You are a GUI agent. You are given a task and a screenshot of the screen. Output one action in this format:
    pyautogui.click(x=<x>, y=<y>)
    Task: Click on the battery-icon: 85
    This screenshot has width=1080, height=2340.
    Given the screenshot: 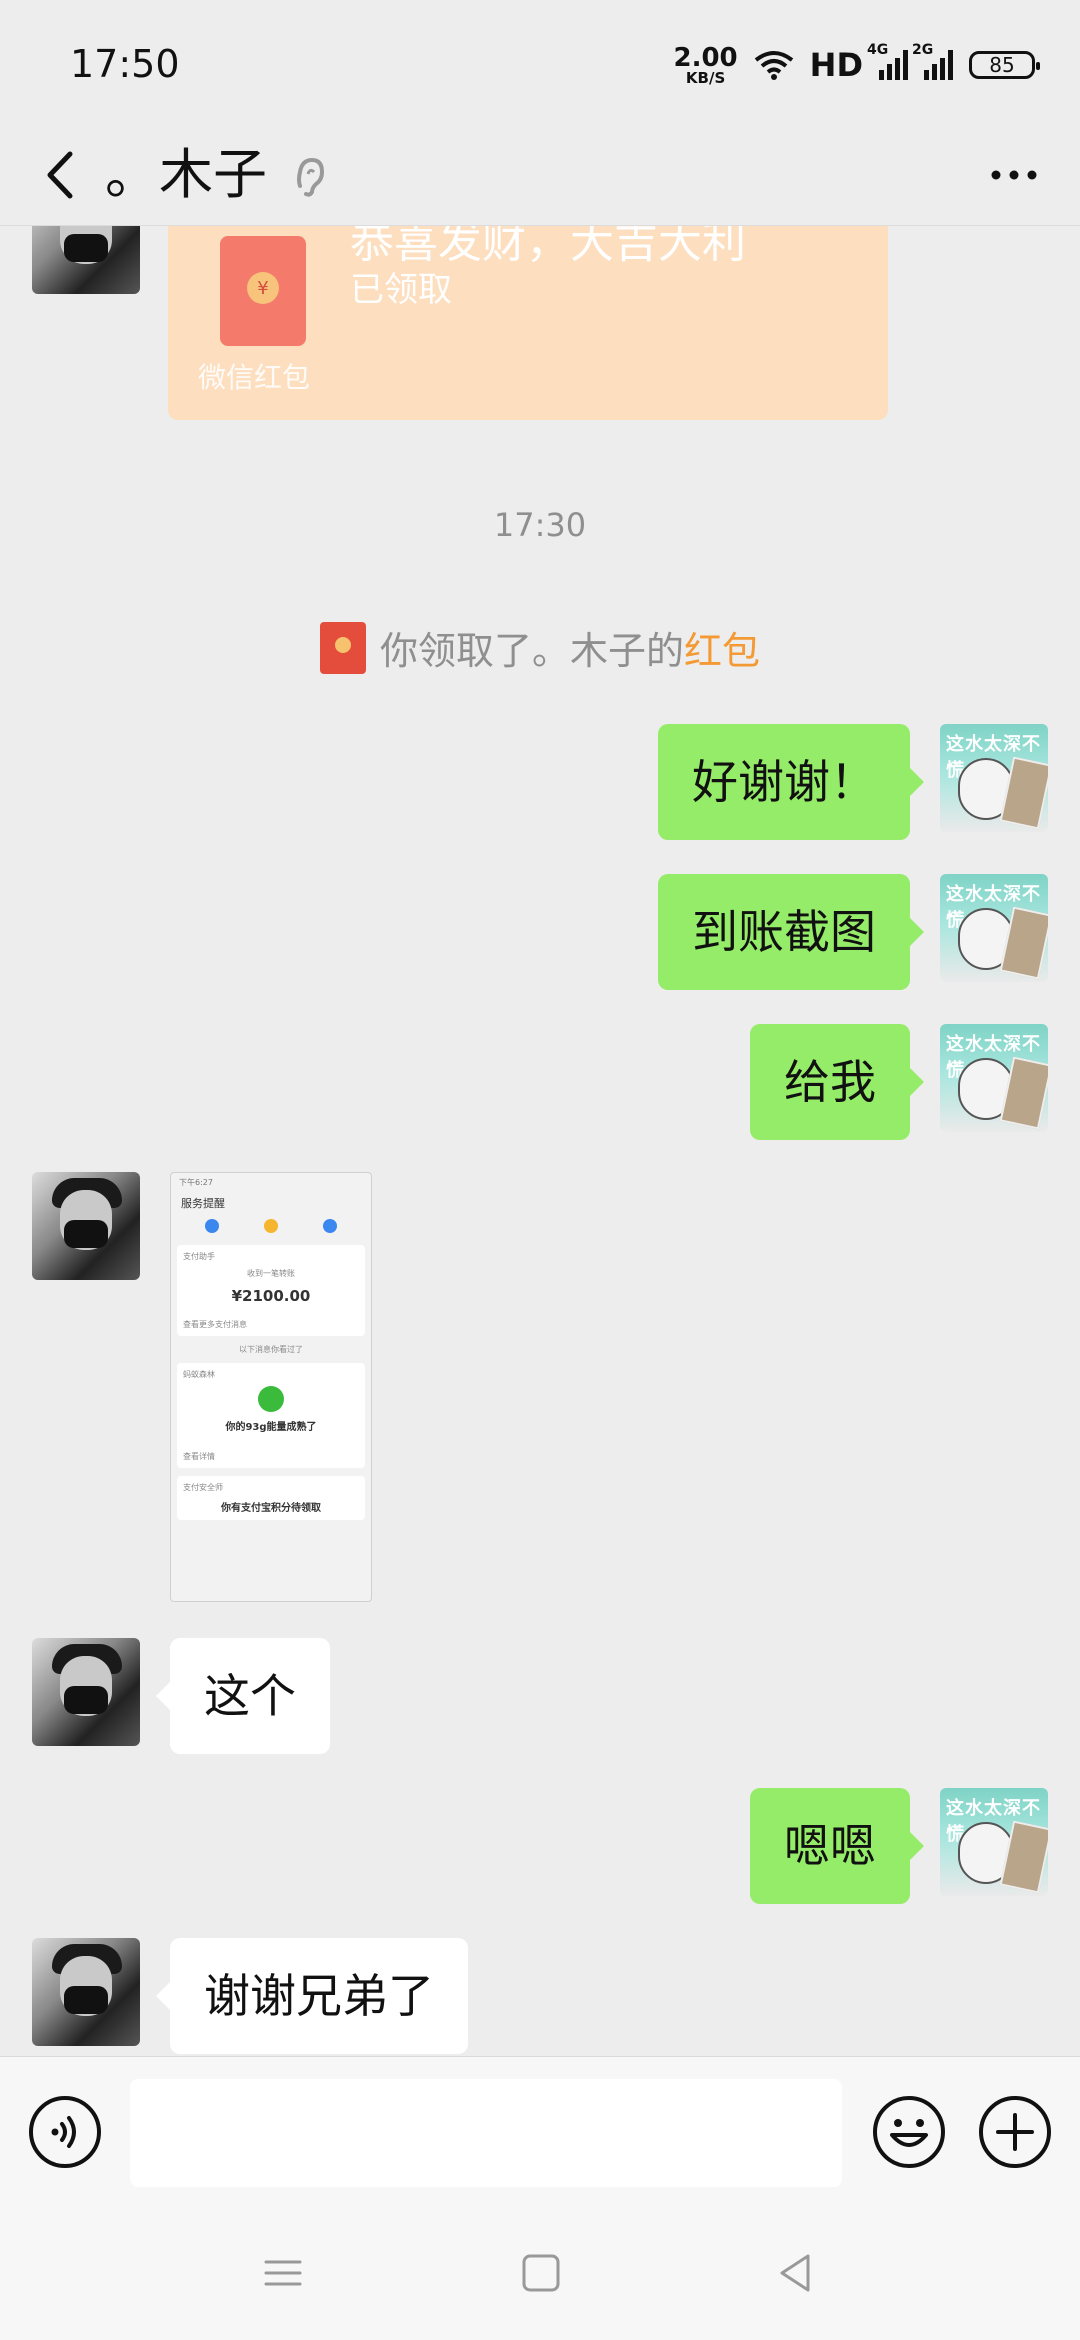 What is the action you would take?
    pyautogui.click(x=1004, y=65)
    